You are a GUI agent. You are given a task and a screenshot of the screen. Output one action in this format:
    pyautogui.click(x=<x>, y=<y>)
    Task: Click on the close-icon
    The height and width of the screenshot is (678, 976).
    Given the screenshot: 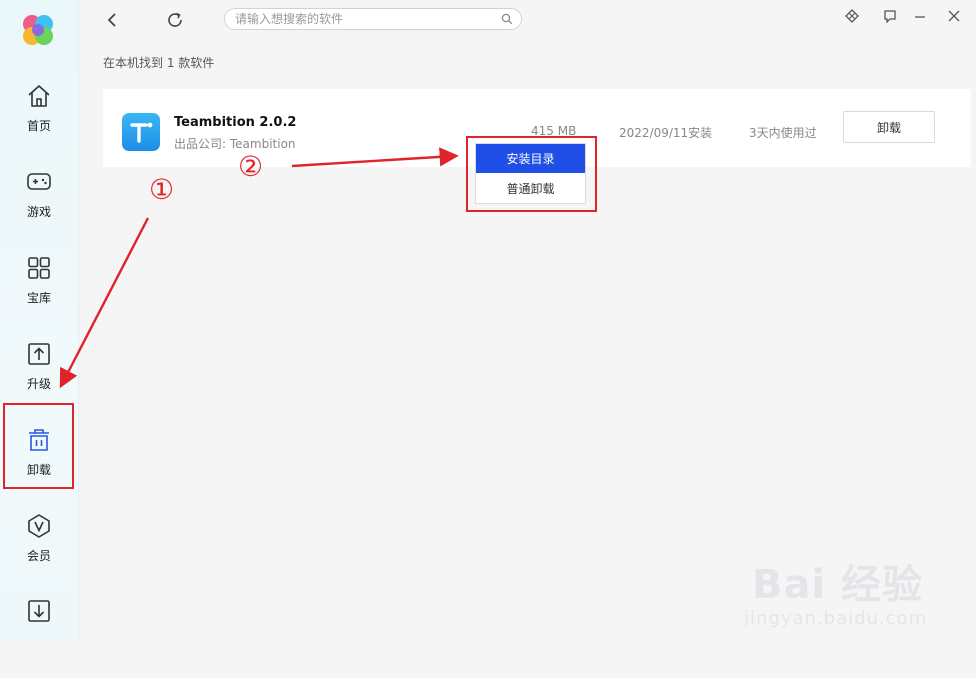 What is the action you would take?
    pyautogui.click(x=954, y=16)
    